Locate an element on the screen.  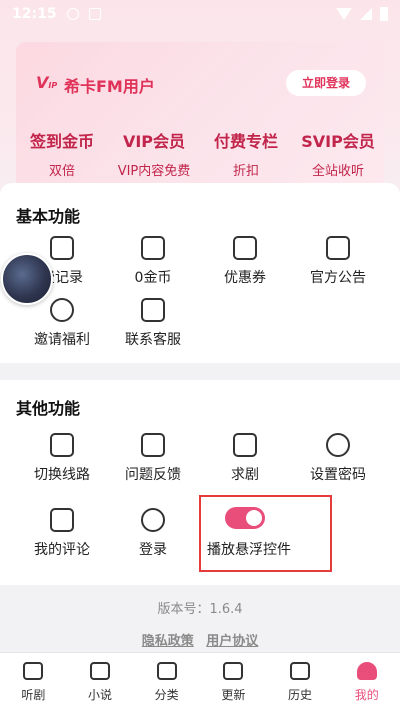
grid-item-feedback: 问题反馈 is located at coordinates (153, 457).